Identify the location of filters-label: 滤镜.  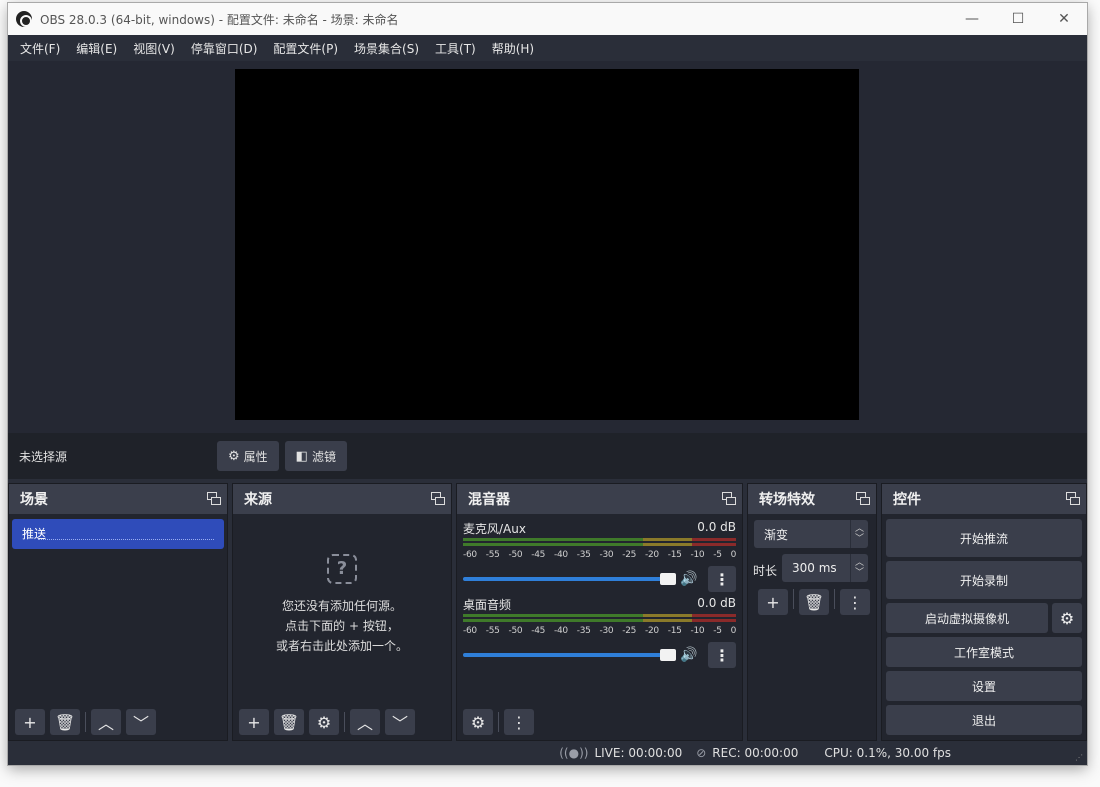
(323, 456).